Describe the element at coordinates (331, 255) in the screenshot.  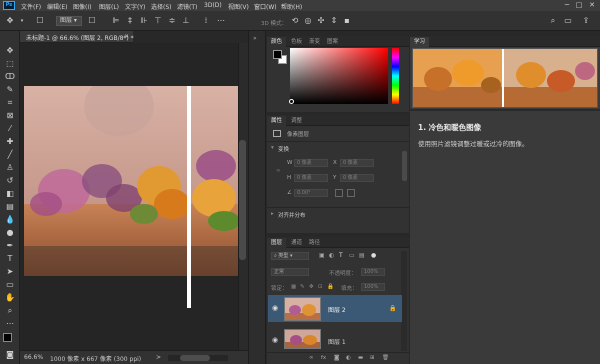
I see `filter-adjustment-icon: ◐` at that location.